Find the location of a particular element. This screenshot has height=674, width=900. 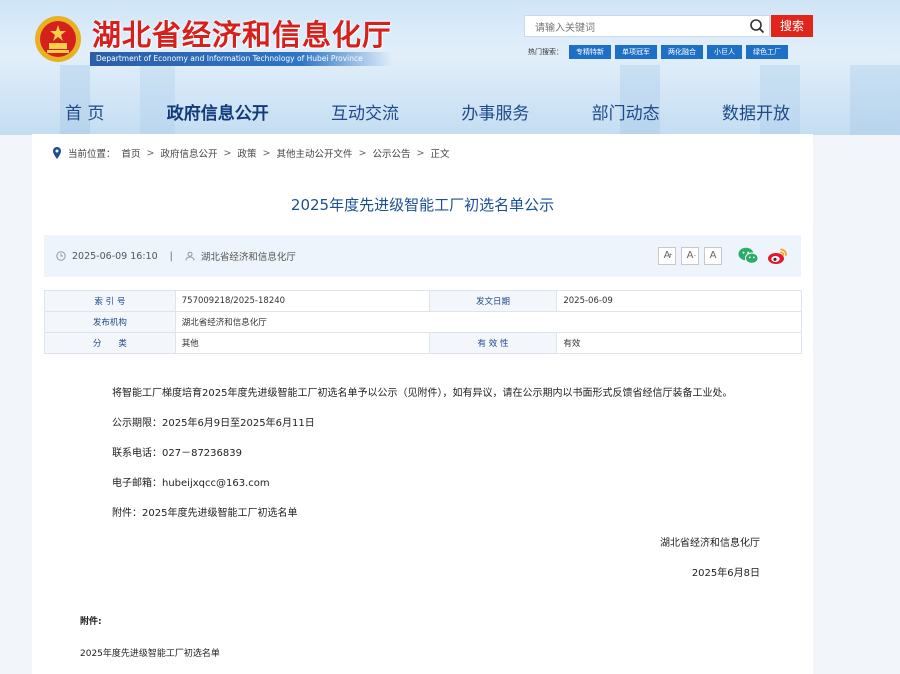

nav-department-news: 部门动态 is located at coordinates (626, 114).